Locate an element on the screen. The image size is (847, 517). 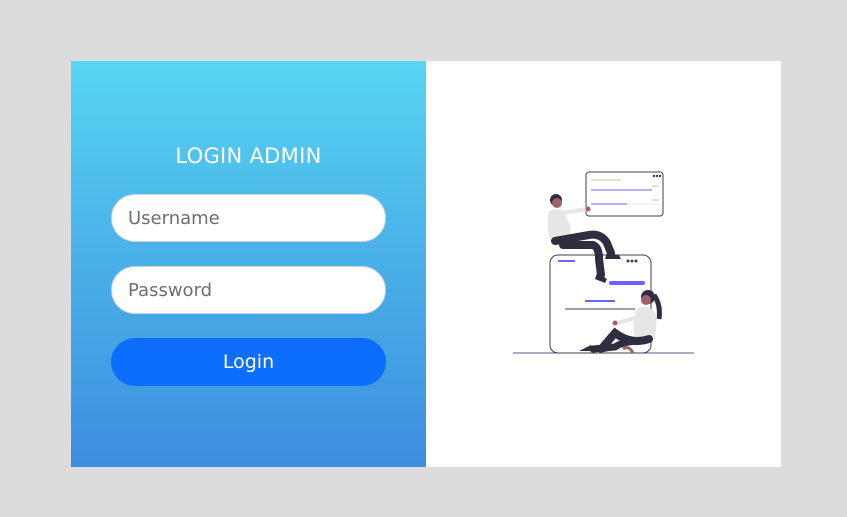
login-button: Login is located at coordinates (248, 362).